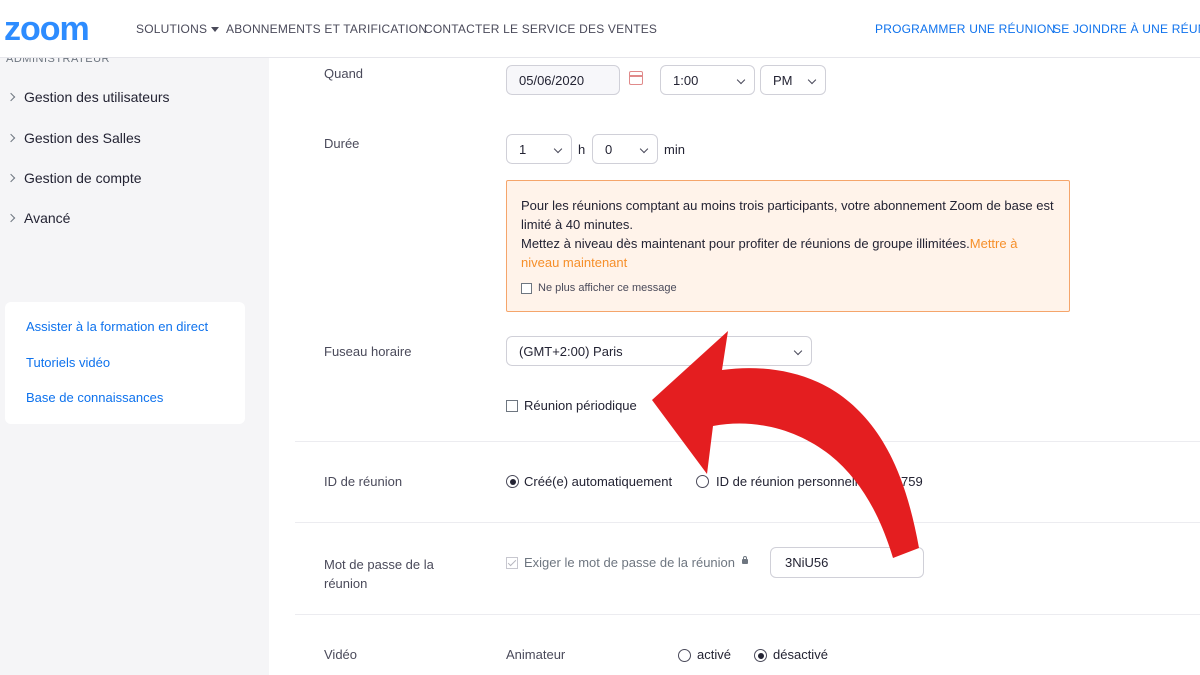 This screenshot has height=675, width=1200. I want to click on help-link-live-training: Assister à la formation en direct, so click(117, 326).